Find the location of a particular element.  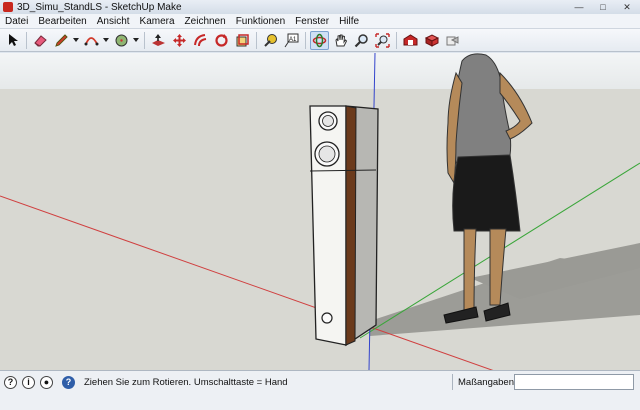

main-toolbar: A1 is located at coordinates (320, 40).